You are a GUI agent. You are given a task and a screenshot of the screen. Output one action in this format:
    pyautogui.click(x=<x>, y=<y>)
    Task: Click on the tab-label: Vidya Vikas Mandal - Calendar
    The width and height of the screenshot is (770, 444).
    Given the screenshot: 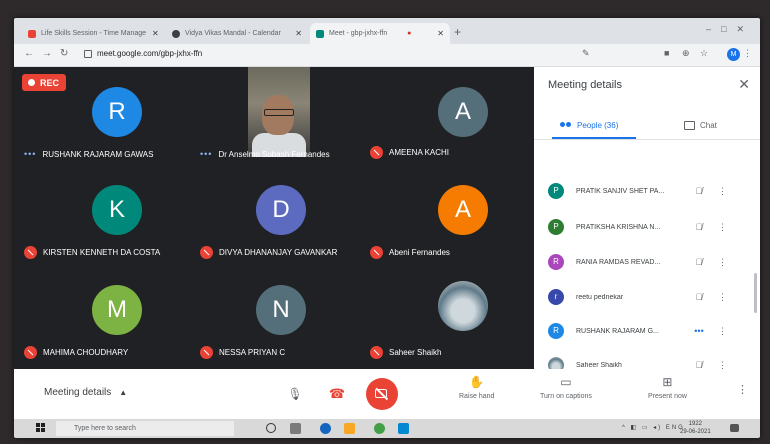 What is the action you would take?
    pyautogui.click(x=233, y=33)
    